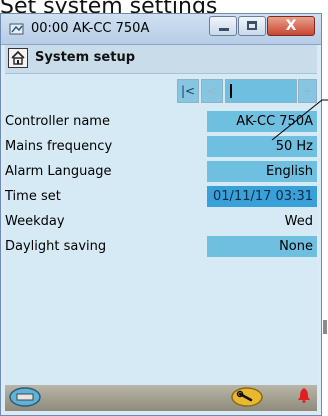 This screenshot has height=416, width=328. Describe the element at coordinates (247, 397) in the screenshot. I see `wrench-icon` at that location.